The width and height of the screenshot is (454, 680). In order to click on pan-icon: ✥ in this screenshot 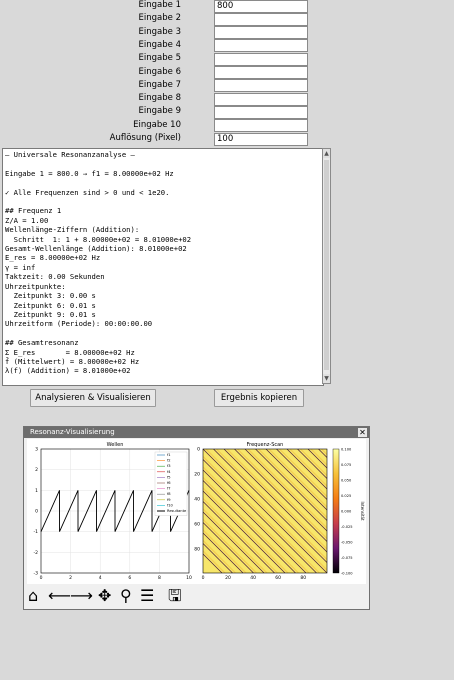, I will do `click(104, 596)`.